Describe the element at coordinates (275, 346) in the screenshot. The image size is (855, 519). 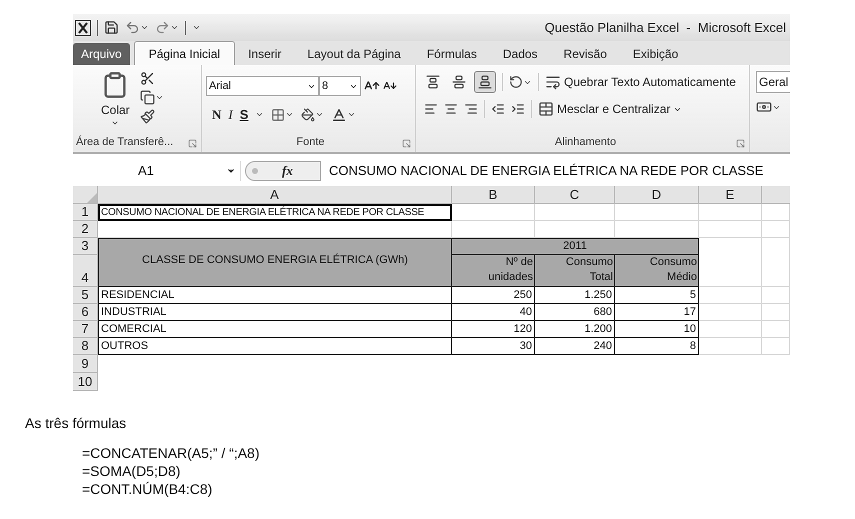
I see `table-cell: OUTROS` at that location.